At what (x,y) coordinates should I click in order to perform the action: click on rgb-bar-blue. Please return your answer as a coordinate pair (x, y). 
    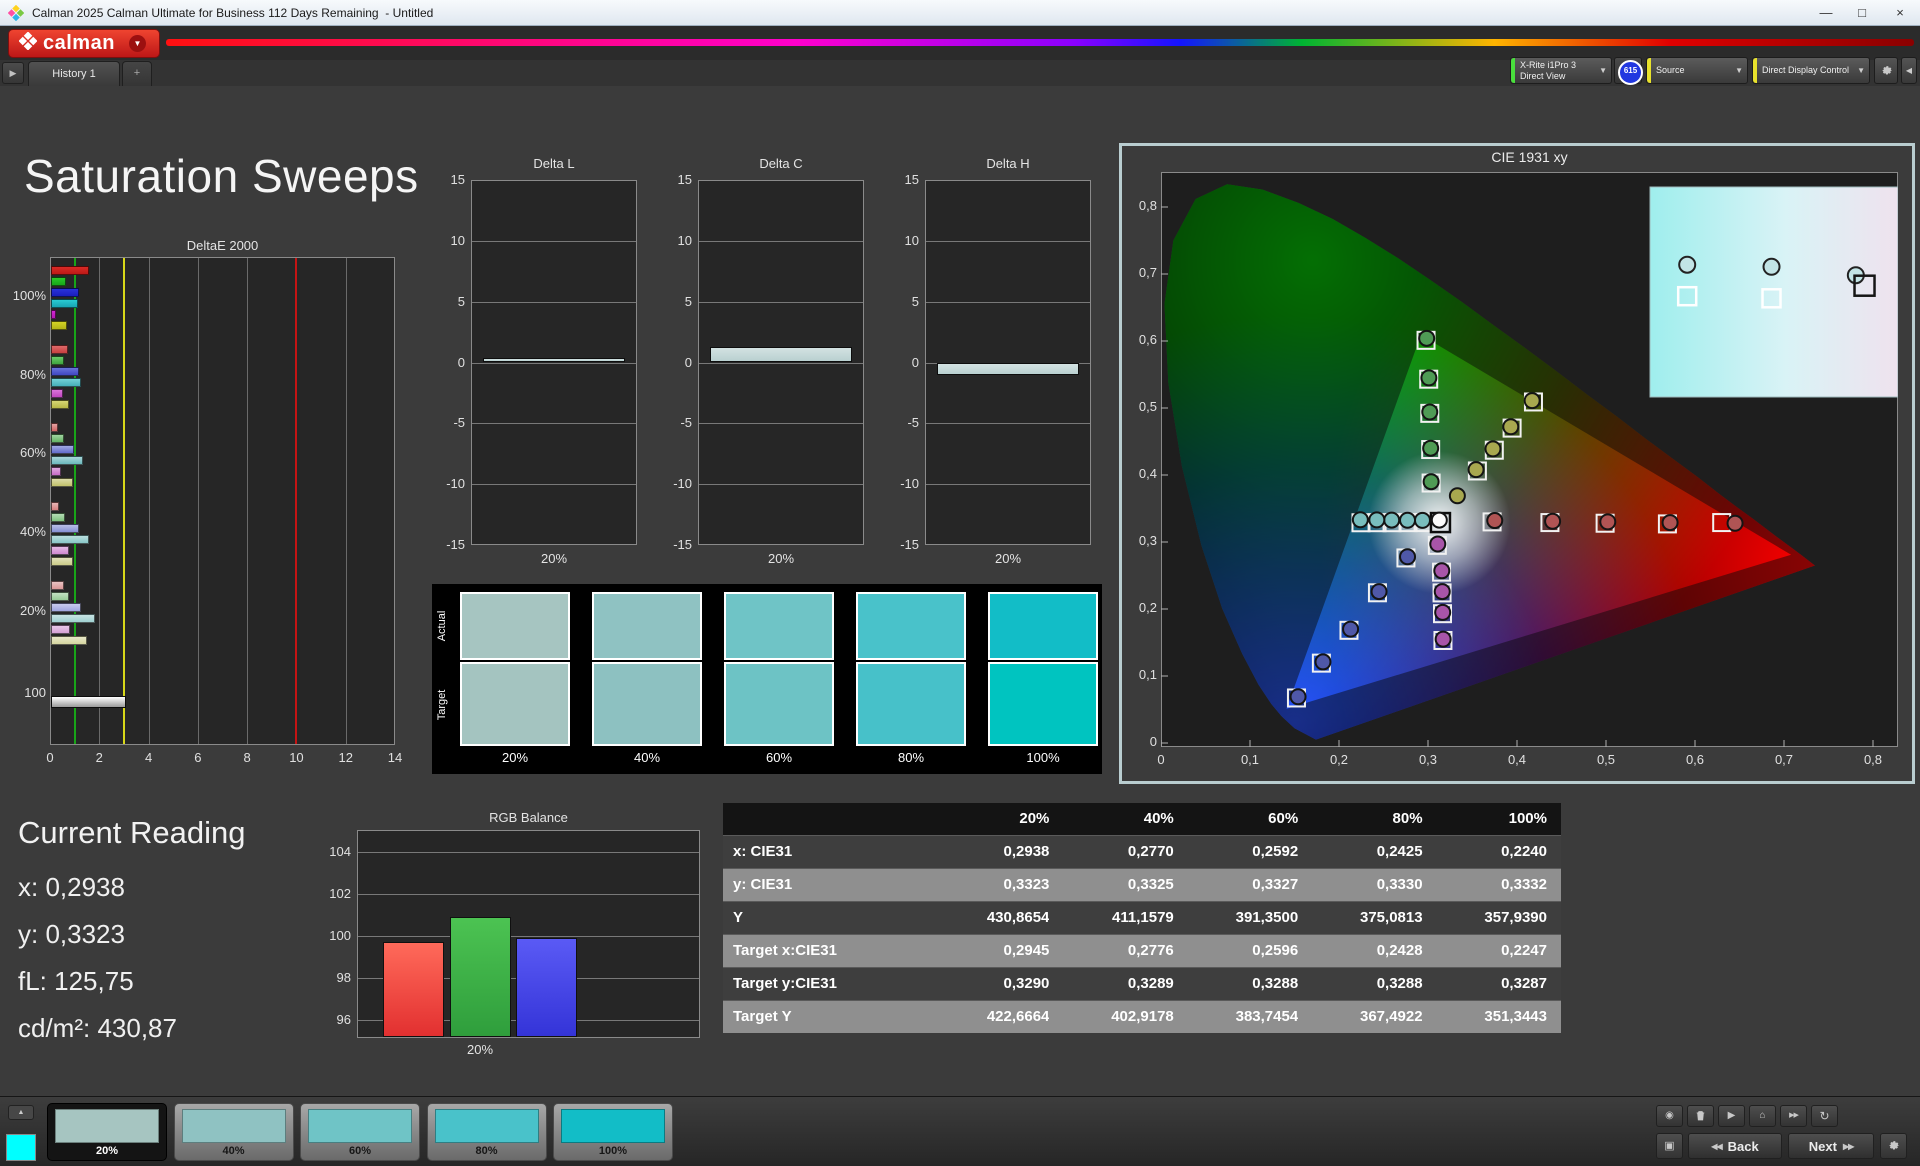
    Looking at the image, I should click on (546, 987).